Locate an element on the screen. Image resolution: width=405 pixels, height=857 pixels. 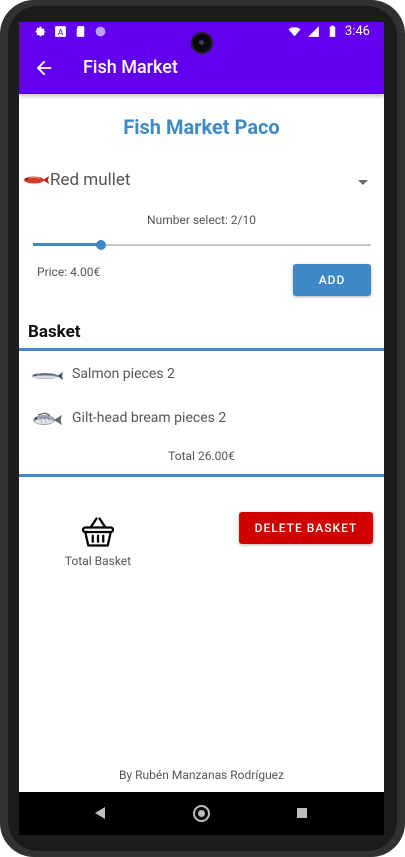
page-title: Fish Market Paco is located at coordinates (201, 127).